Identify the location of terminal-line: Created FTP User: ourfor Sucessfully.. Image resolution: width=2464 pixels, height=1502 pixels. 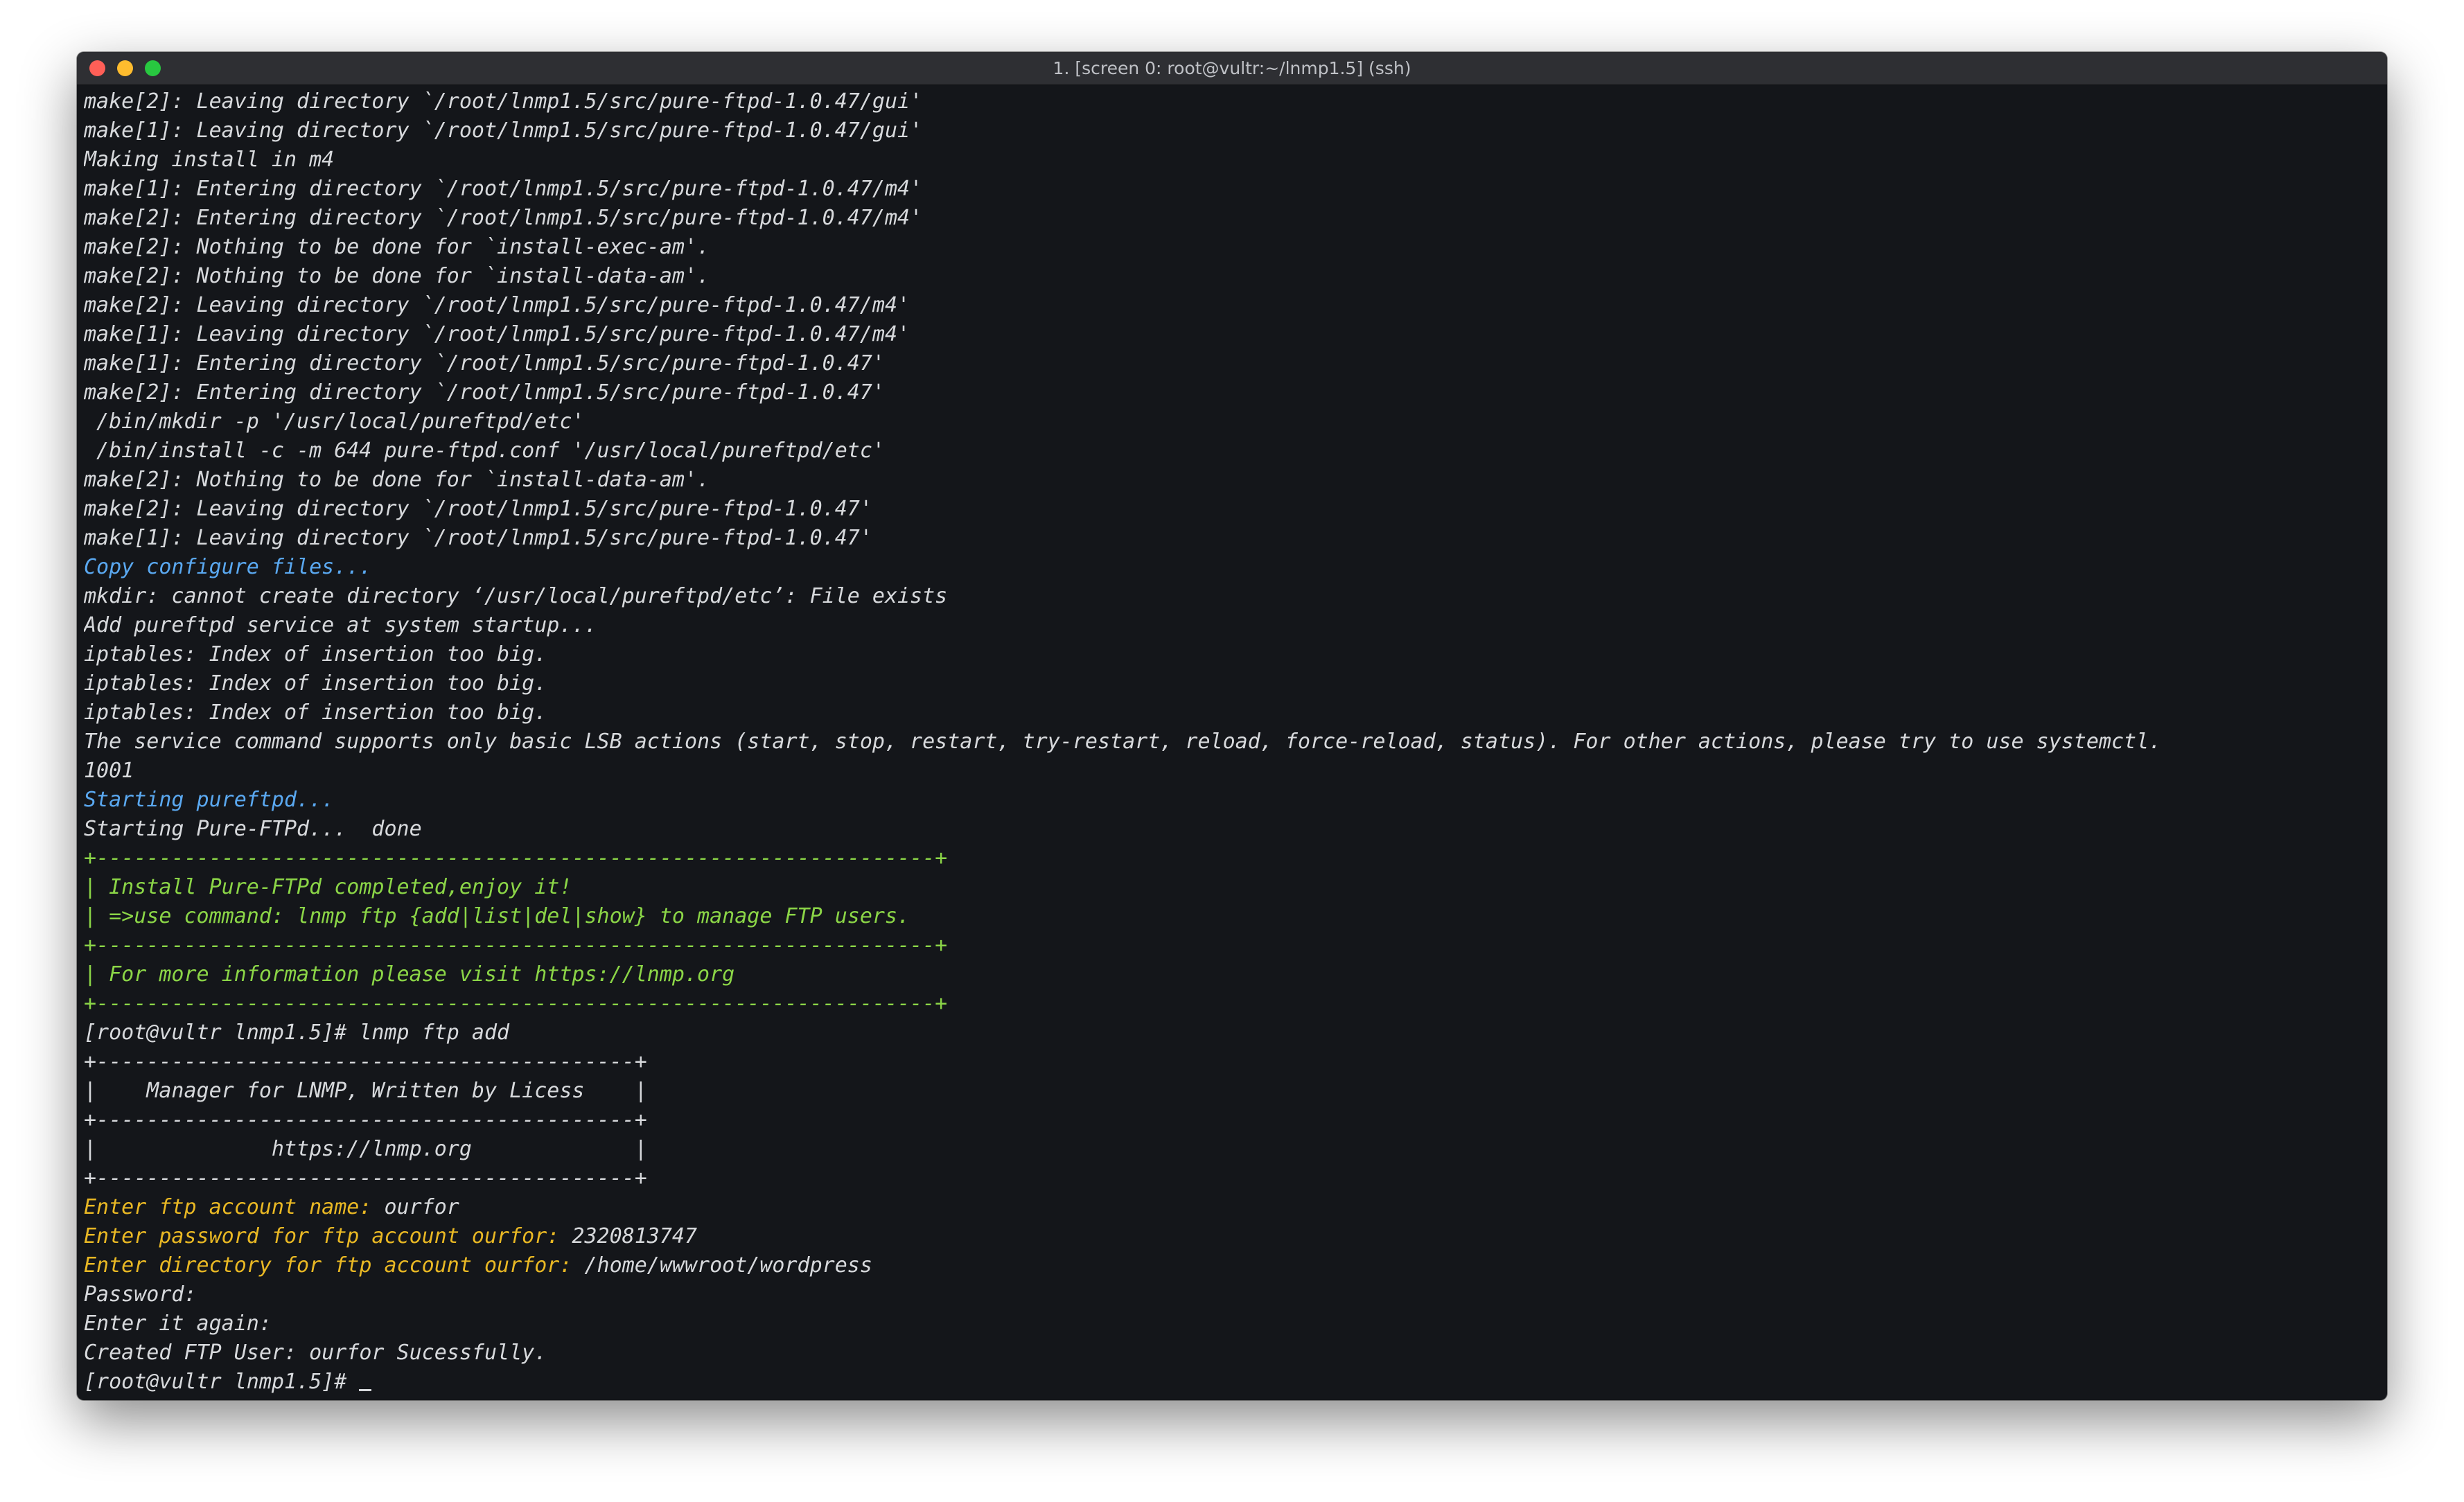
(1235, 1353).